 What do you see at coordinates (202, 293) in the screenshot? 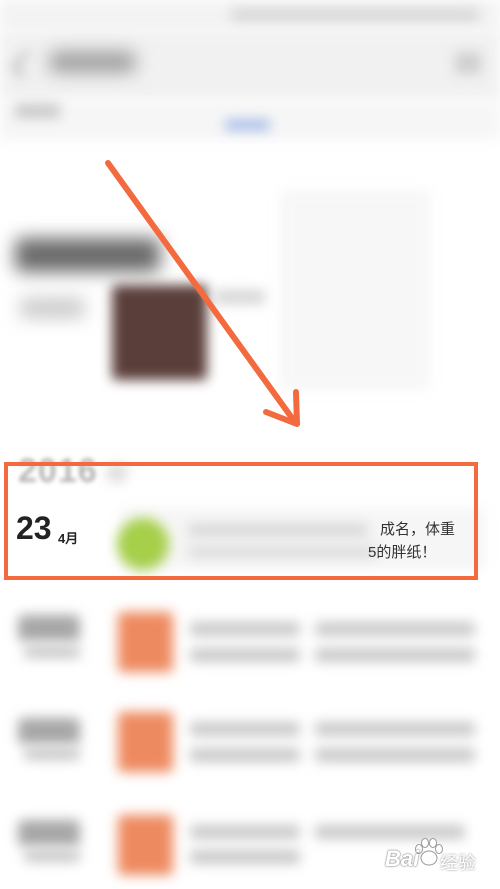
I see `pointer-arrow-icon` at bounding box center [202, 293].